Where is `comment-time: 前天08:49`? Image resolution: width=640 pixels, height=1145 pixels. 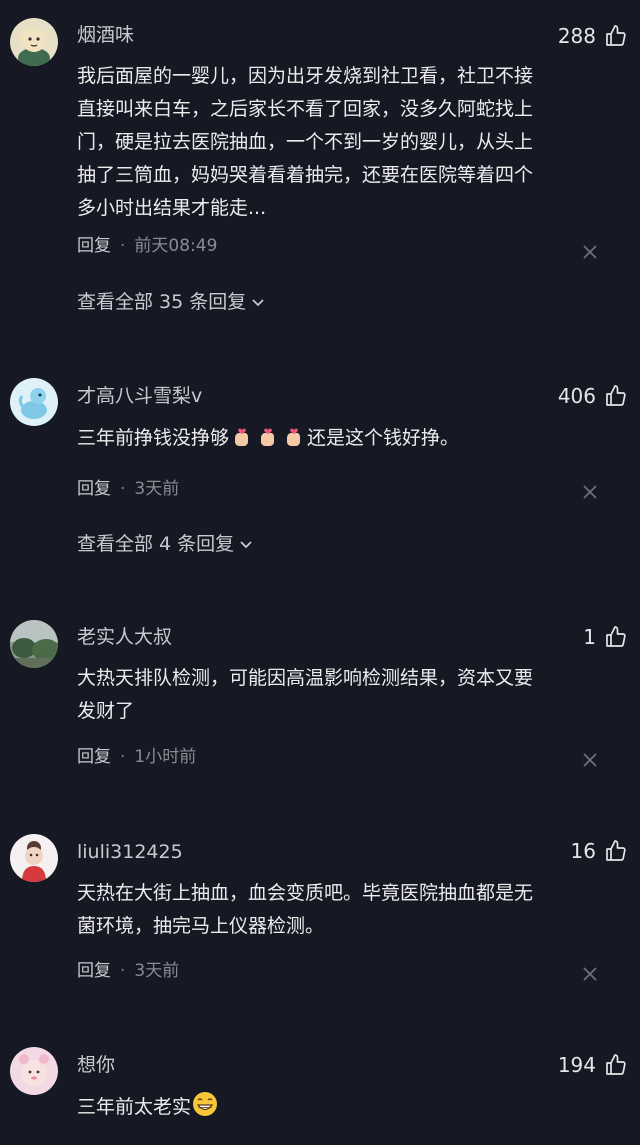
comment-time: 前天08:49 is located at coordinates (176, 246).